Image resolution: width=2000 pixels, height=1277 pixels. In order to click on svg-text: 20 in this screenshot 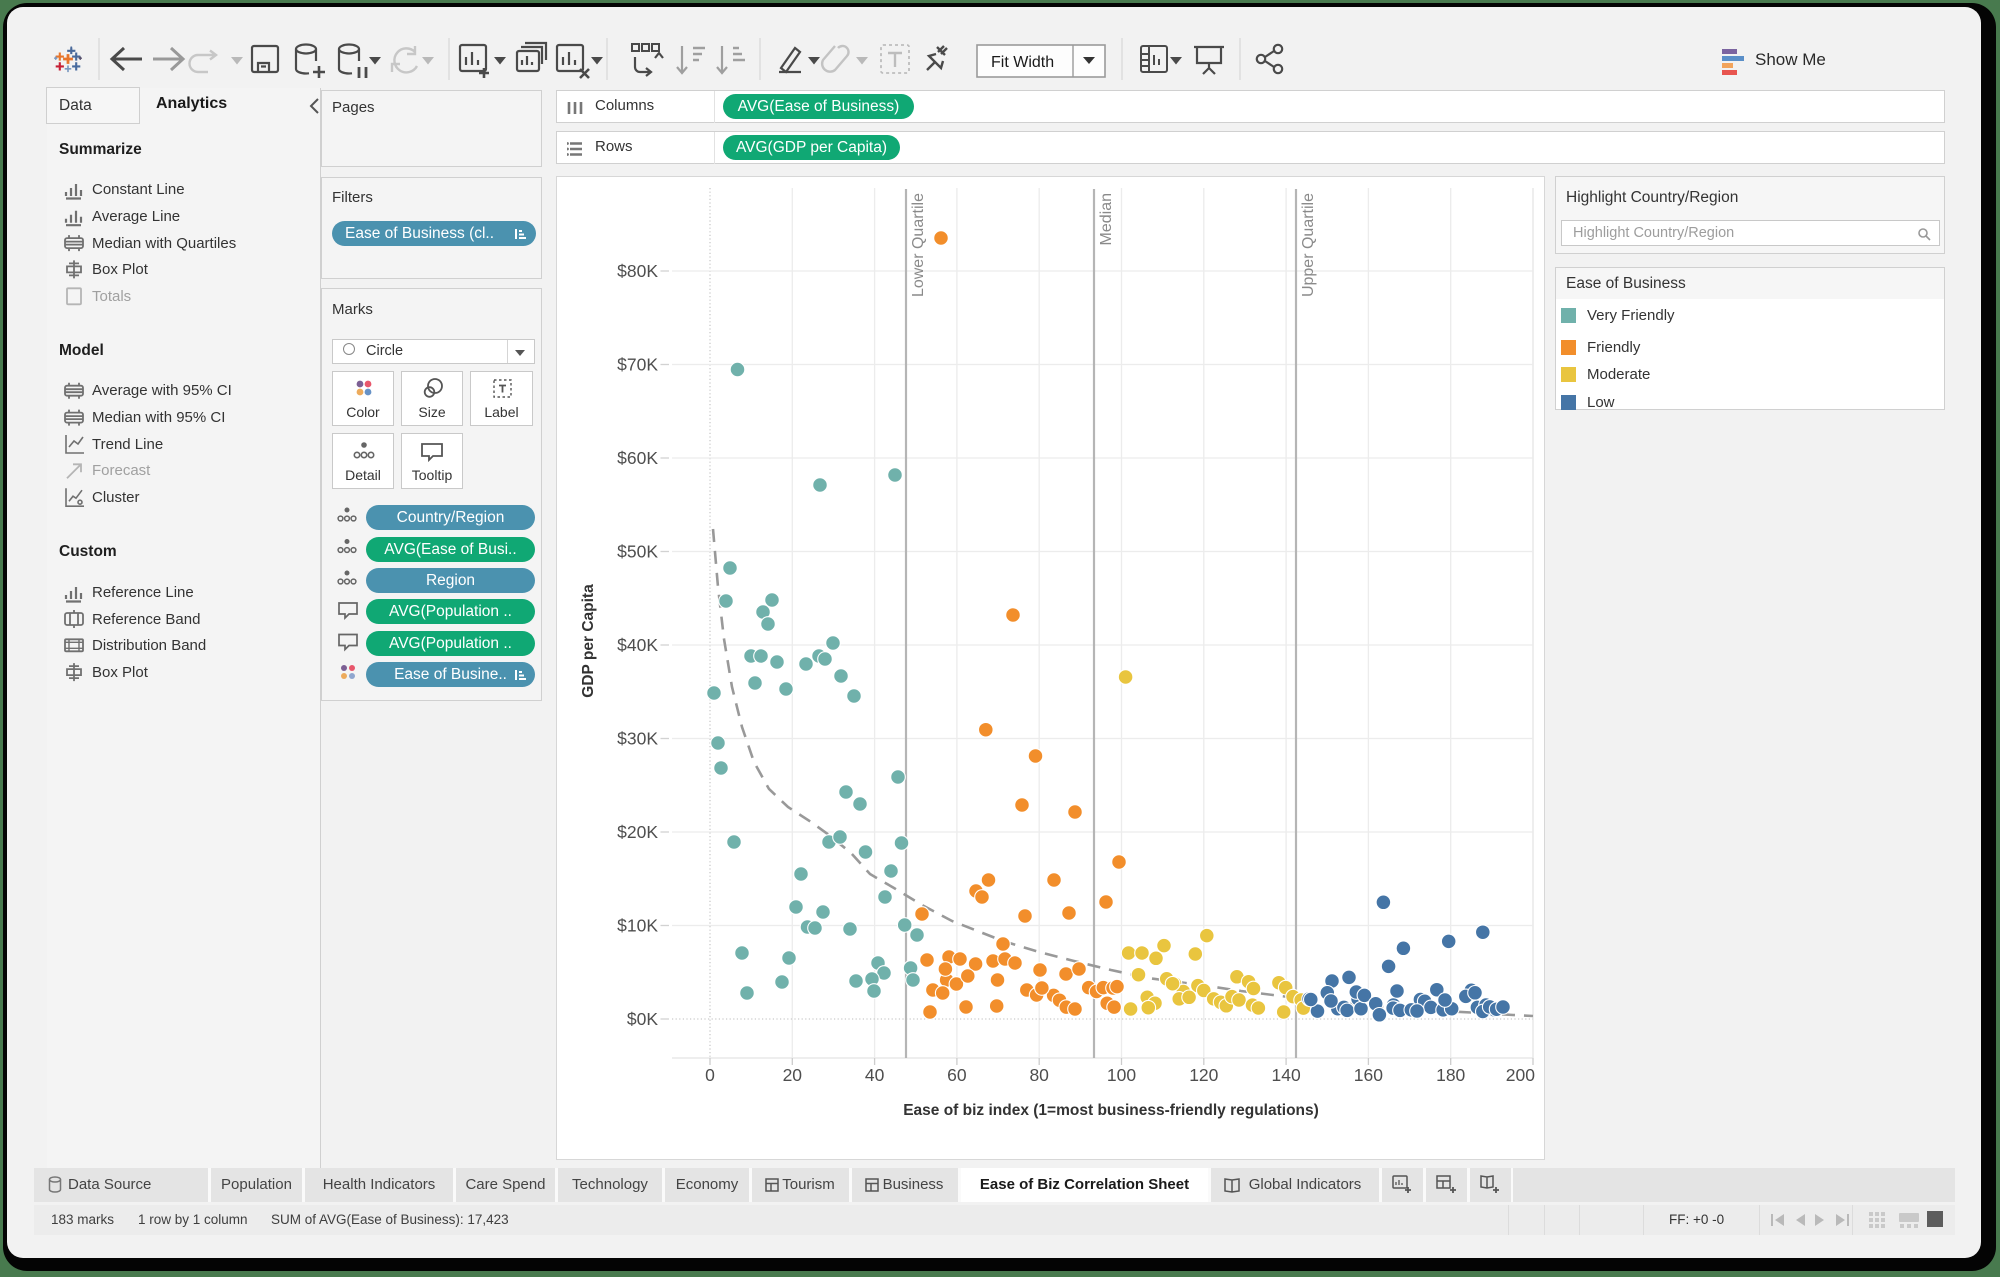, I will do `click(793, 1075)`.